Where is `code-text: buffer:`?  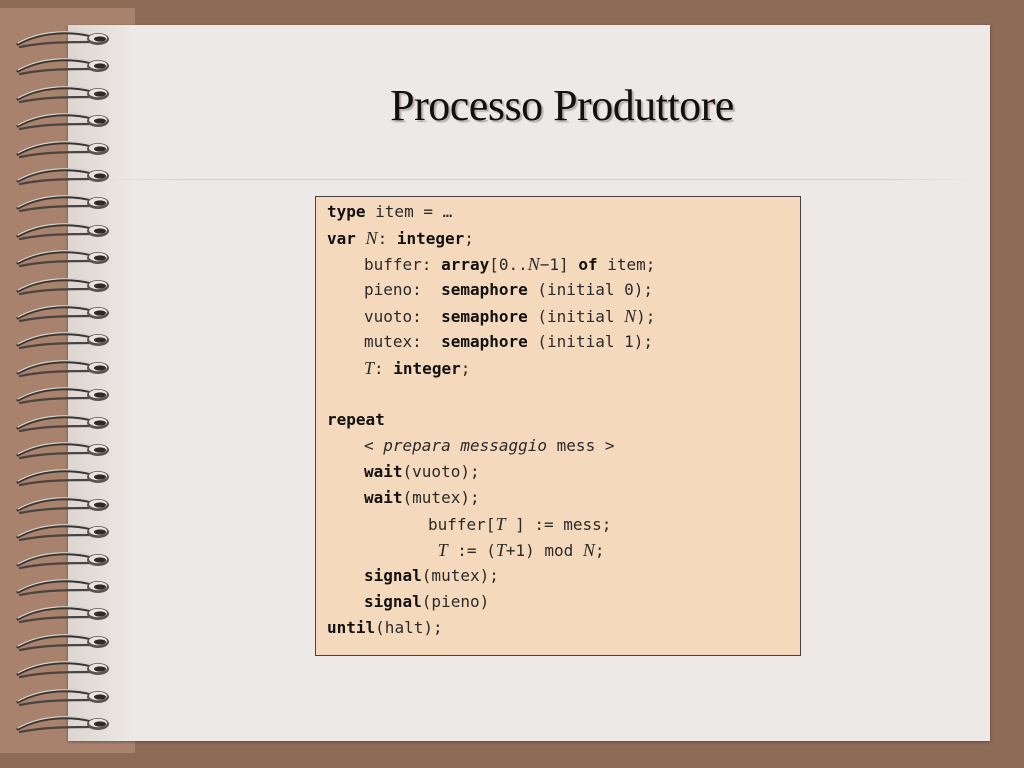
code-text: buffer: is located at coordinates (403, 264).